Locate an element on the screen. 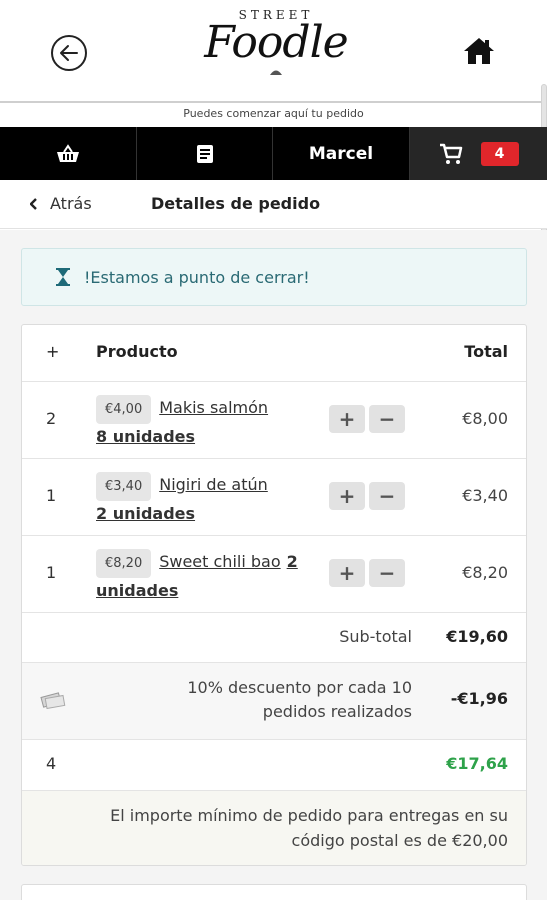  logo-emblem is located at coordinates (276, 73).